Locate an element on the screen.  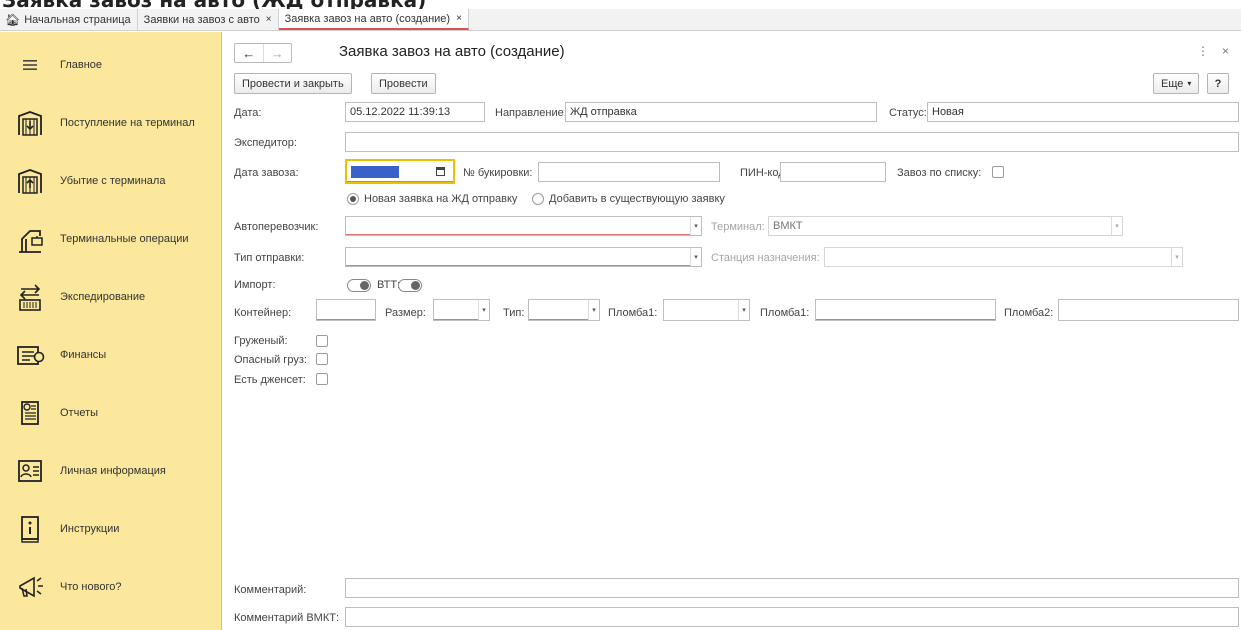
delivery-date-field is located at coordinates (400, 171).